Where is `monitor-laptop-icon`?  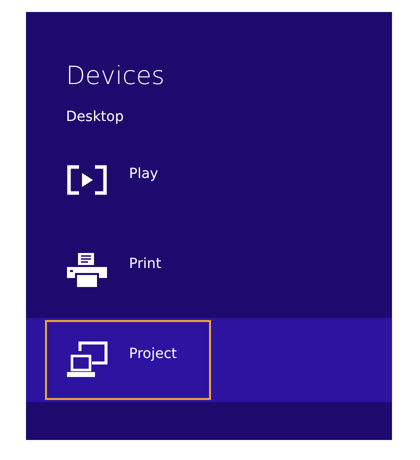 monitor-laptop-icon is located at coordinates (87, 360).